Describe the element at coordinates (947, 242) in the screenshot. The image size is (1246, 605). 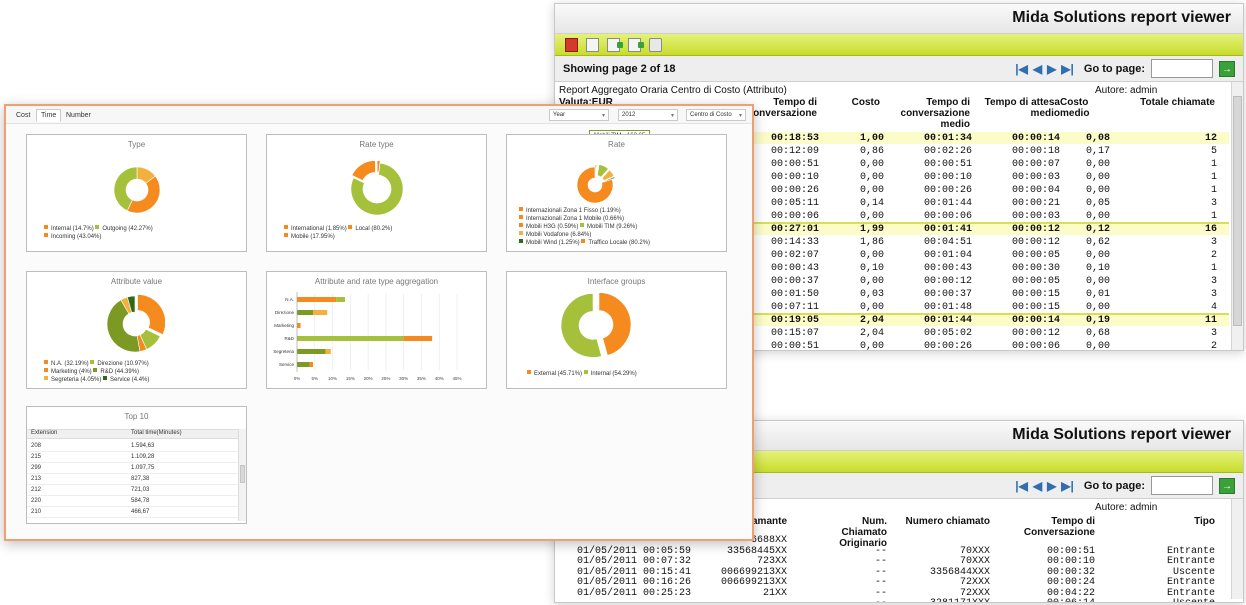
I see `table-cell: 00:04:51` at that location.